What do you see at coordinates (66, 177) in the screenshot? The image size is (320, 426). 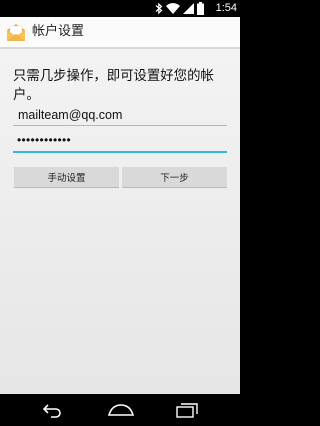 I see `manual-setup-button: 手动设置` at bounding box center [66, 177].